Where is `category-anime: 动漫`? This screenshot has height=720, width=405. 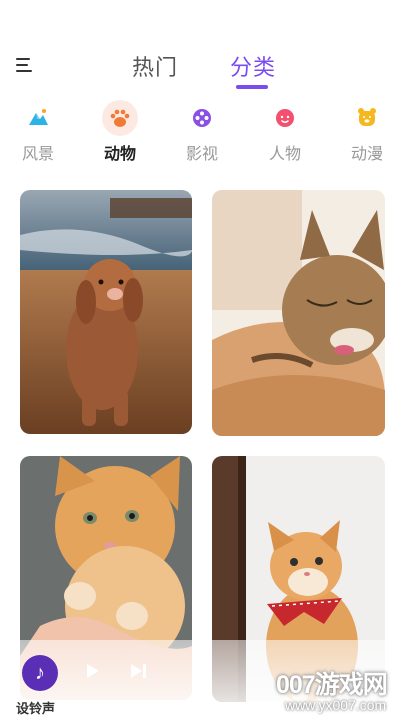
category-anime: 动漫 is located at coordinates (367, 132).